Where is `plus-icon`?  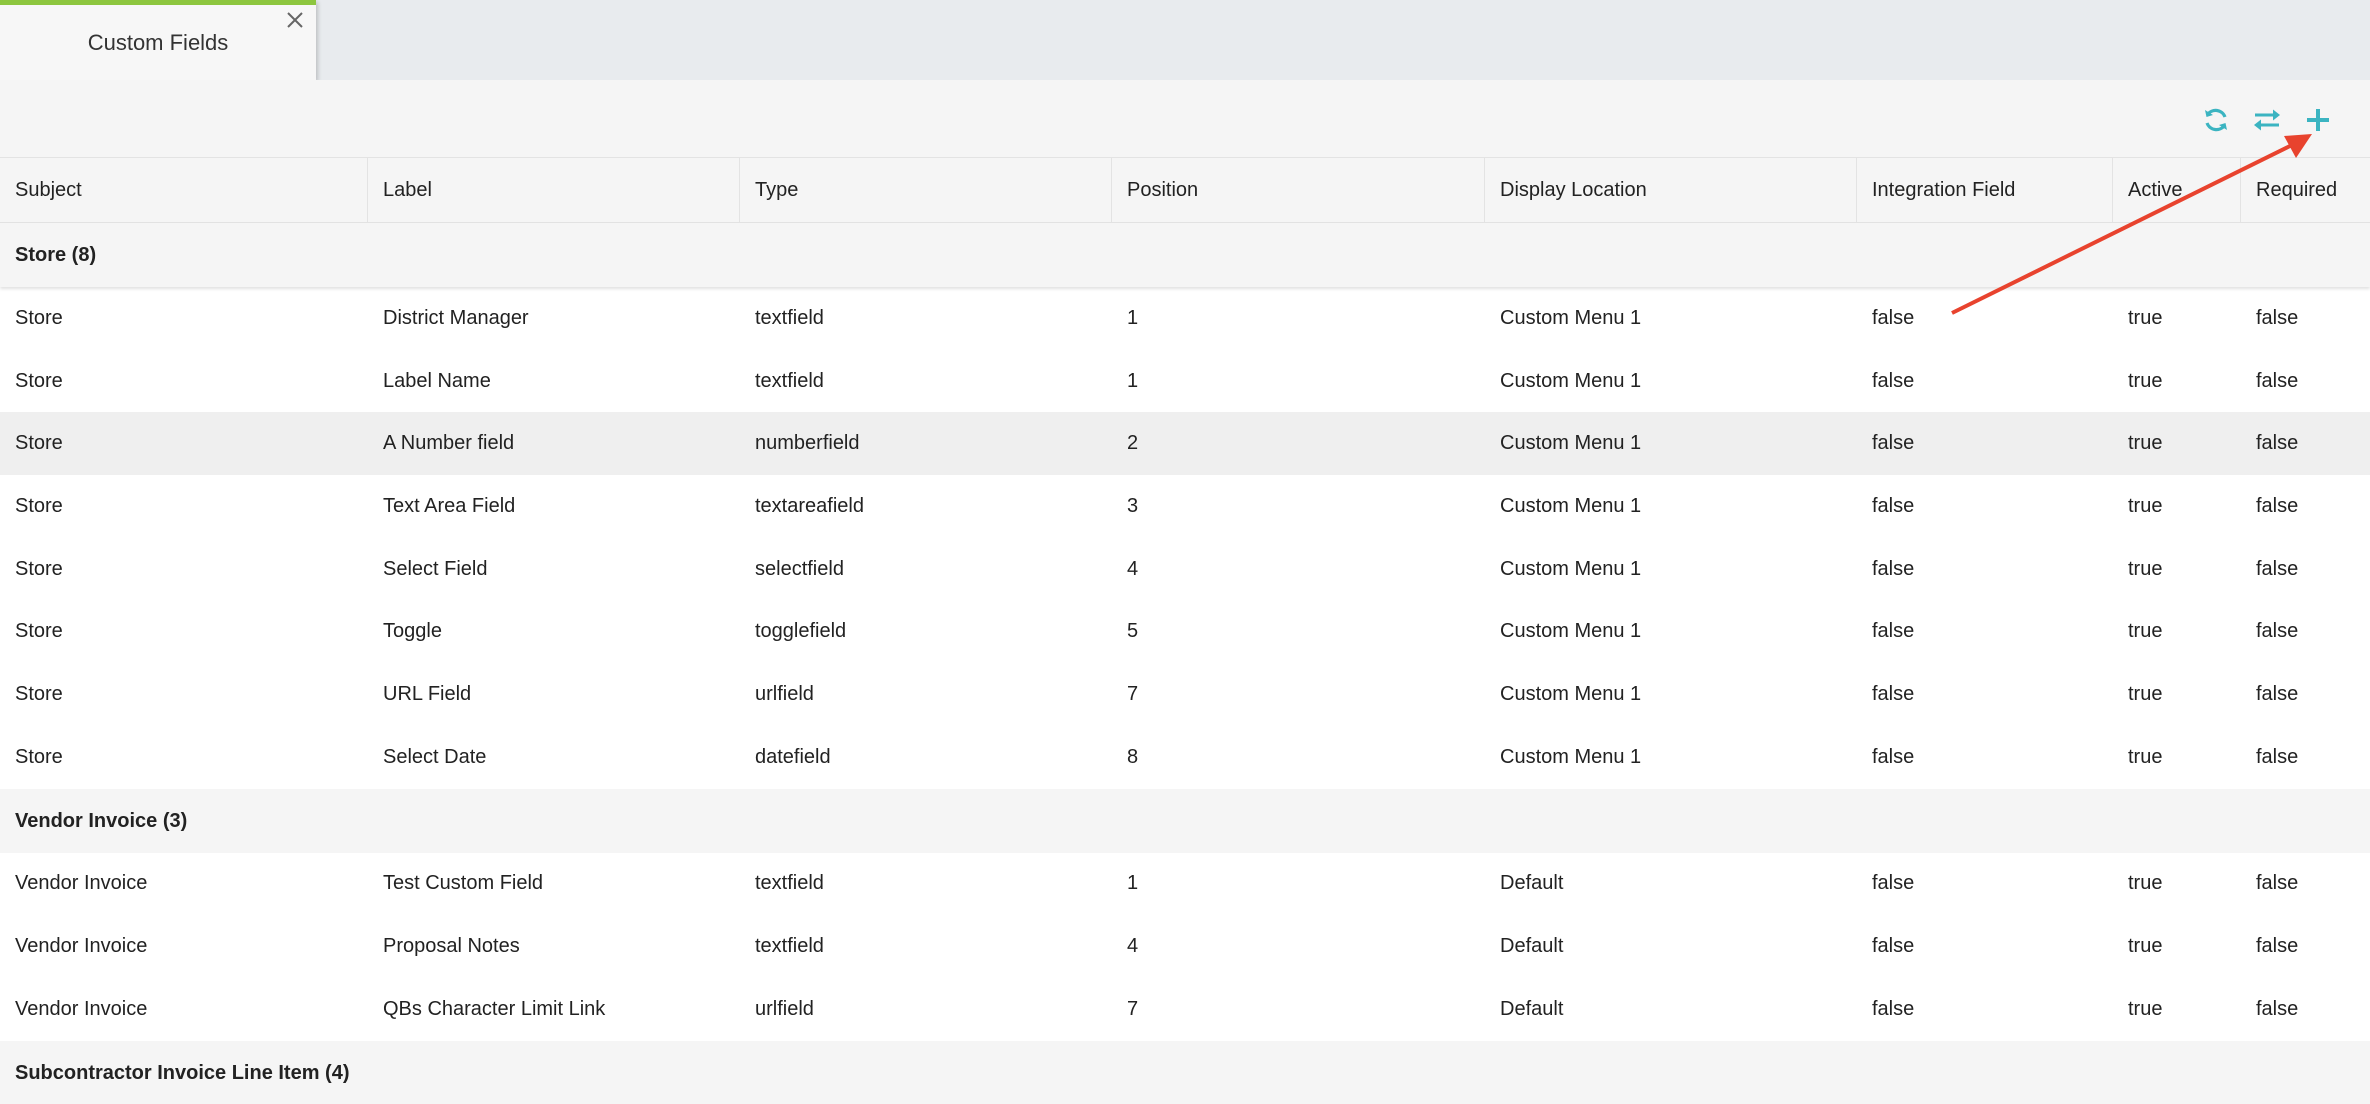
plus-icon is located at coordinates (2318, 120).